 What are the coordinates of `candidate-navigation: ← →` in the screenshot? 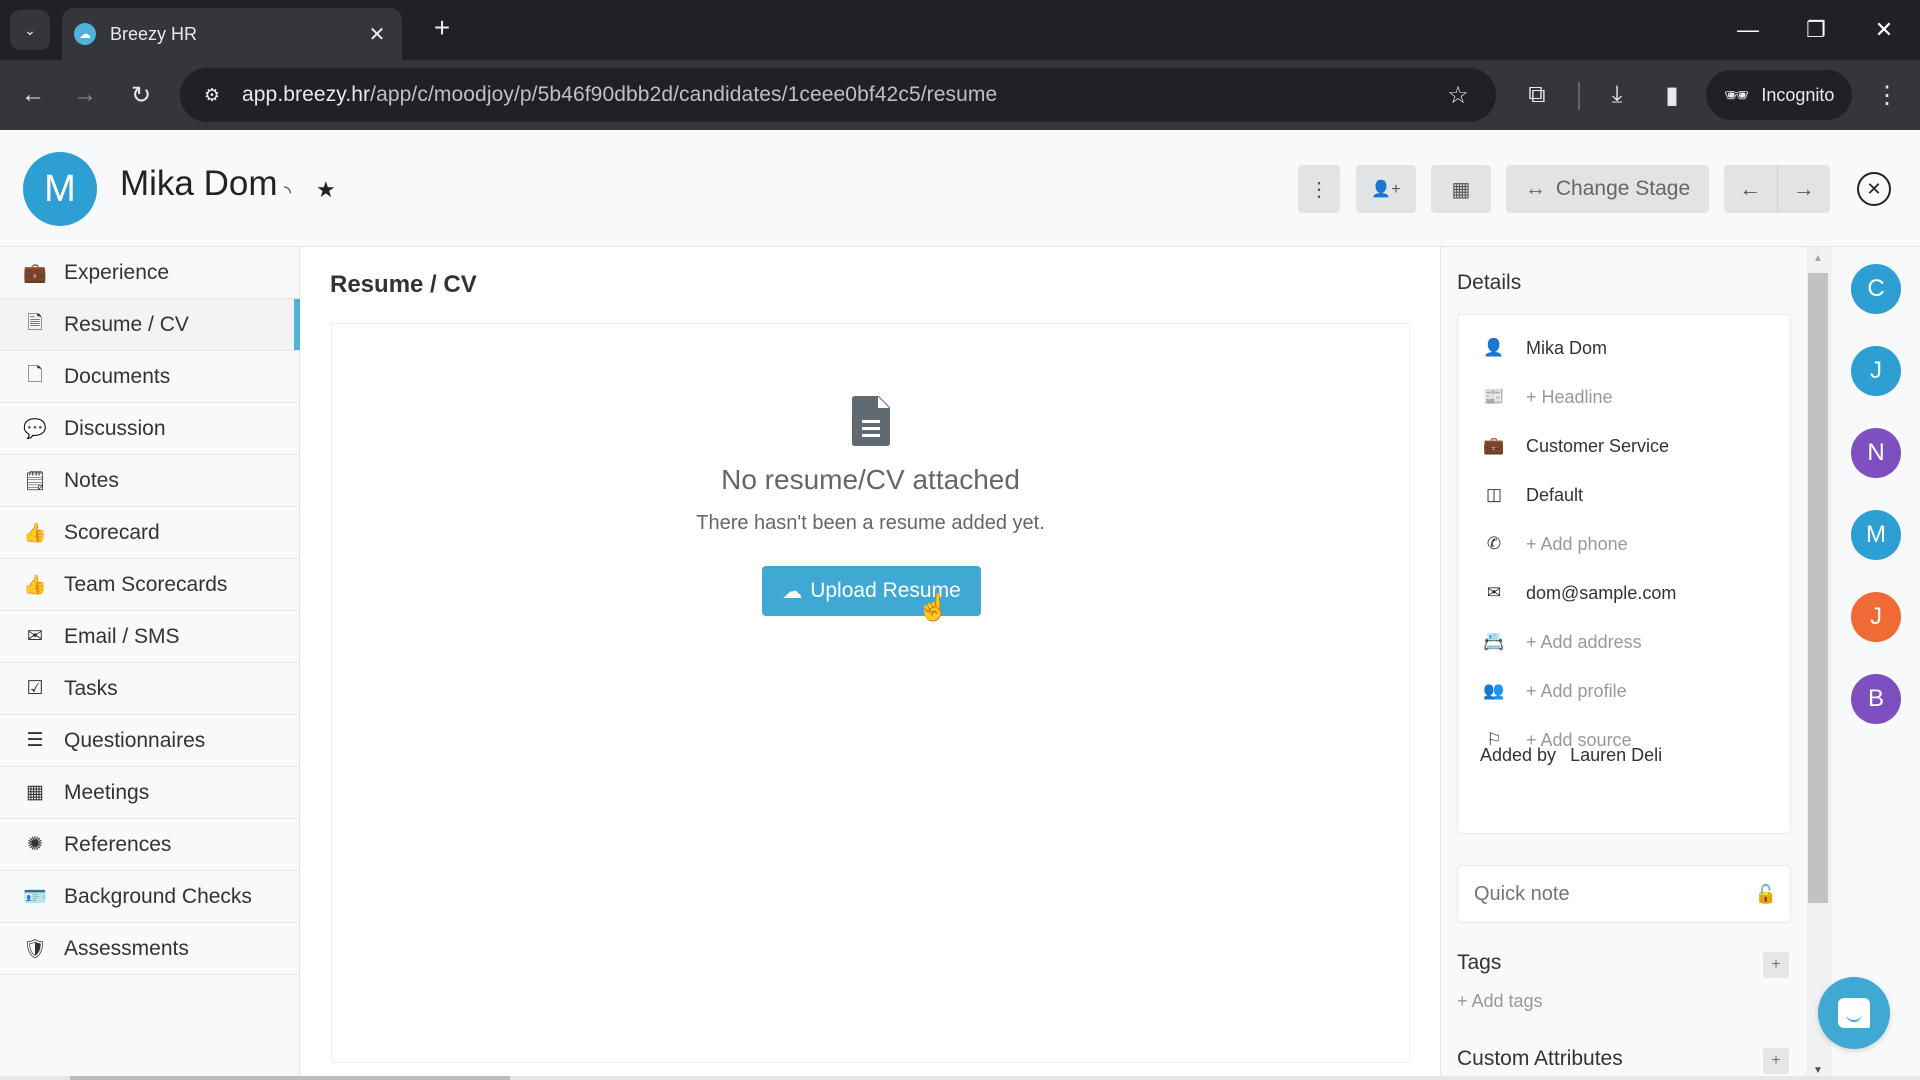 It's located at (1777, 189).